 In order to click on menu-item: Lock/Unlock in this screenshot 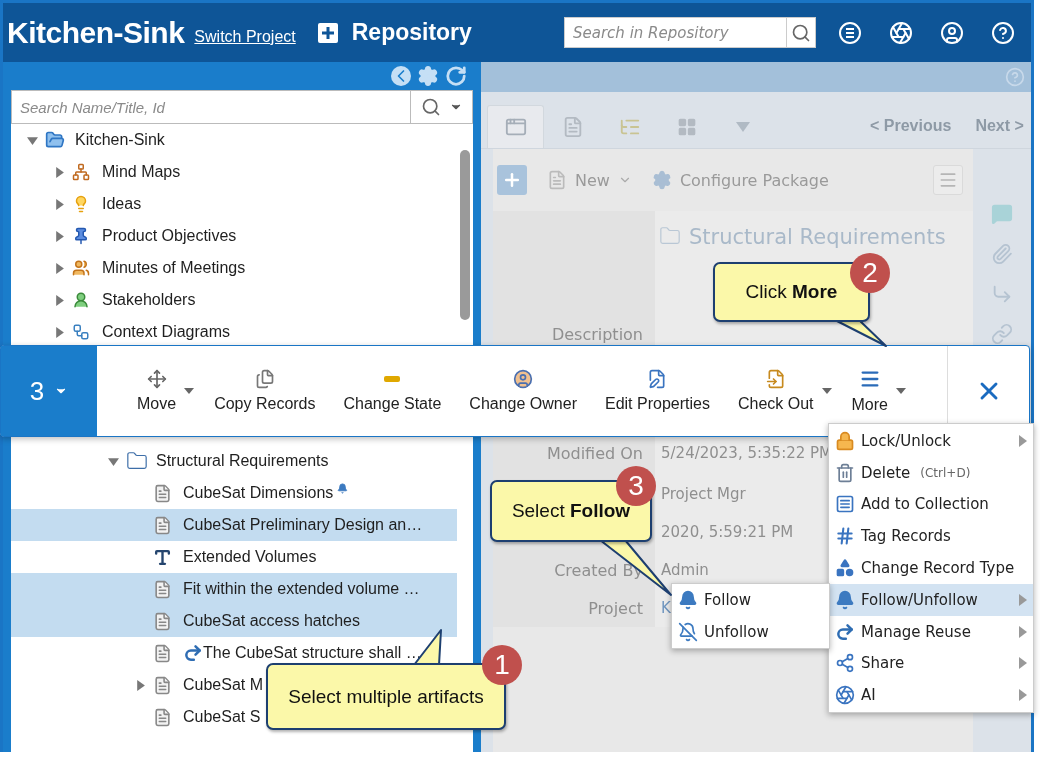, I will do `click(931, 441)`.